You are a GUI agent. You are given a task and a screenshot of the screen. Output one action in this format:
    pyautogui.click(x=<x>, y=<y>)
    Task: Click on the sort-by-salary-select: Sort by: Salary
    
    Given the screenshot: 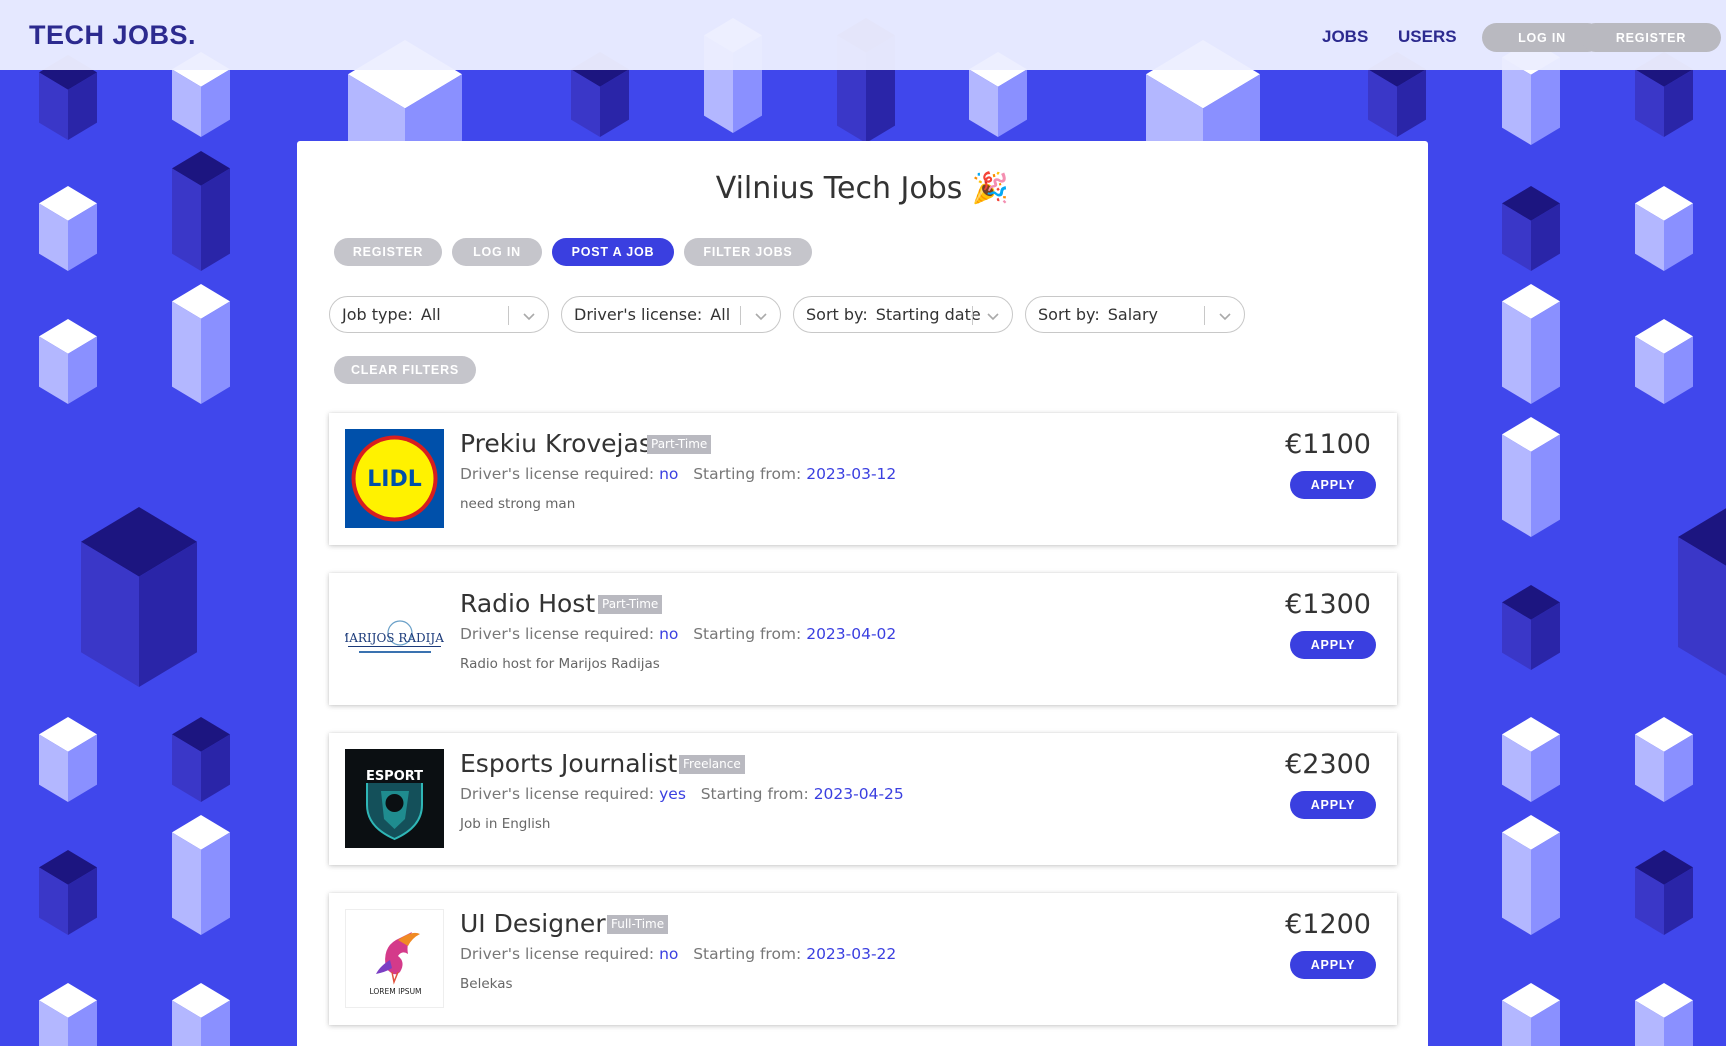 What is the action you would take?
    pyautogui.click(x=1135, y=314)
    